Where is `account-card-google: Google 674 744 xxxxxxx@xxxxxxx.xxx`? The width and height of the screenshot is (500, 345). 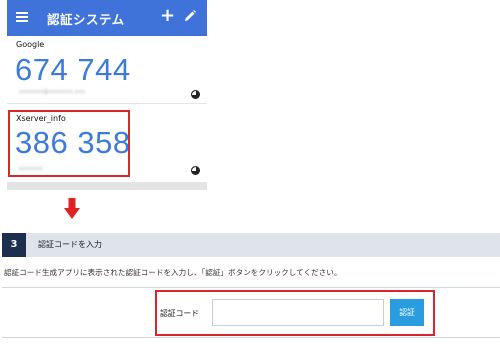 account-card-google: Google 674 744 xxxxxxx@xxxxxxx.xxx is located at coordinates (107, 69).